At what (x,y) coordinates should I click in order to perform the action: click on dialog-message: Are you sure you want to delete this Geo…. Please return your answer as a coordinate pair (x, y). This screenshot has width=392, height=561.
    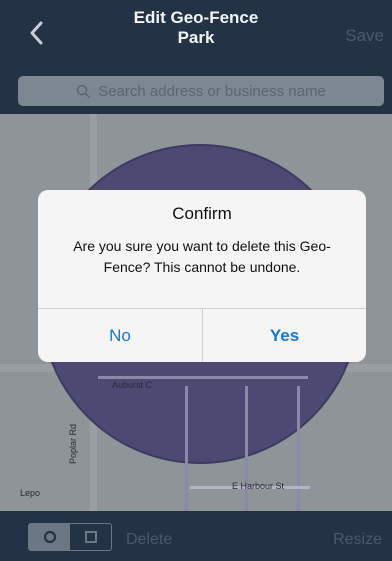
    Looking at the image, I should click on (202, 256).